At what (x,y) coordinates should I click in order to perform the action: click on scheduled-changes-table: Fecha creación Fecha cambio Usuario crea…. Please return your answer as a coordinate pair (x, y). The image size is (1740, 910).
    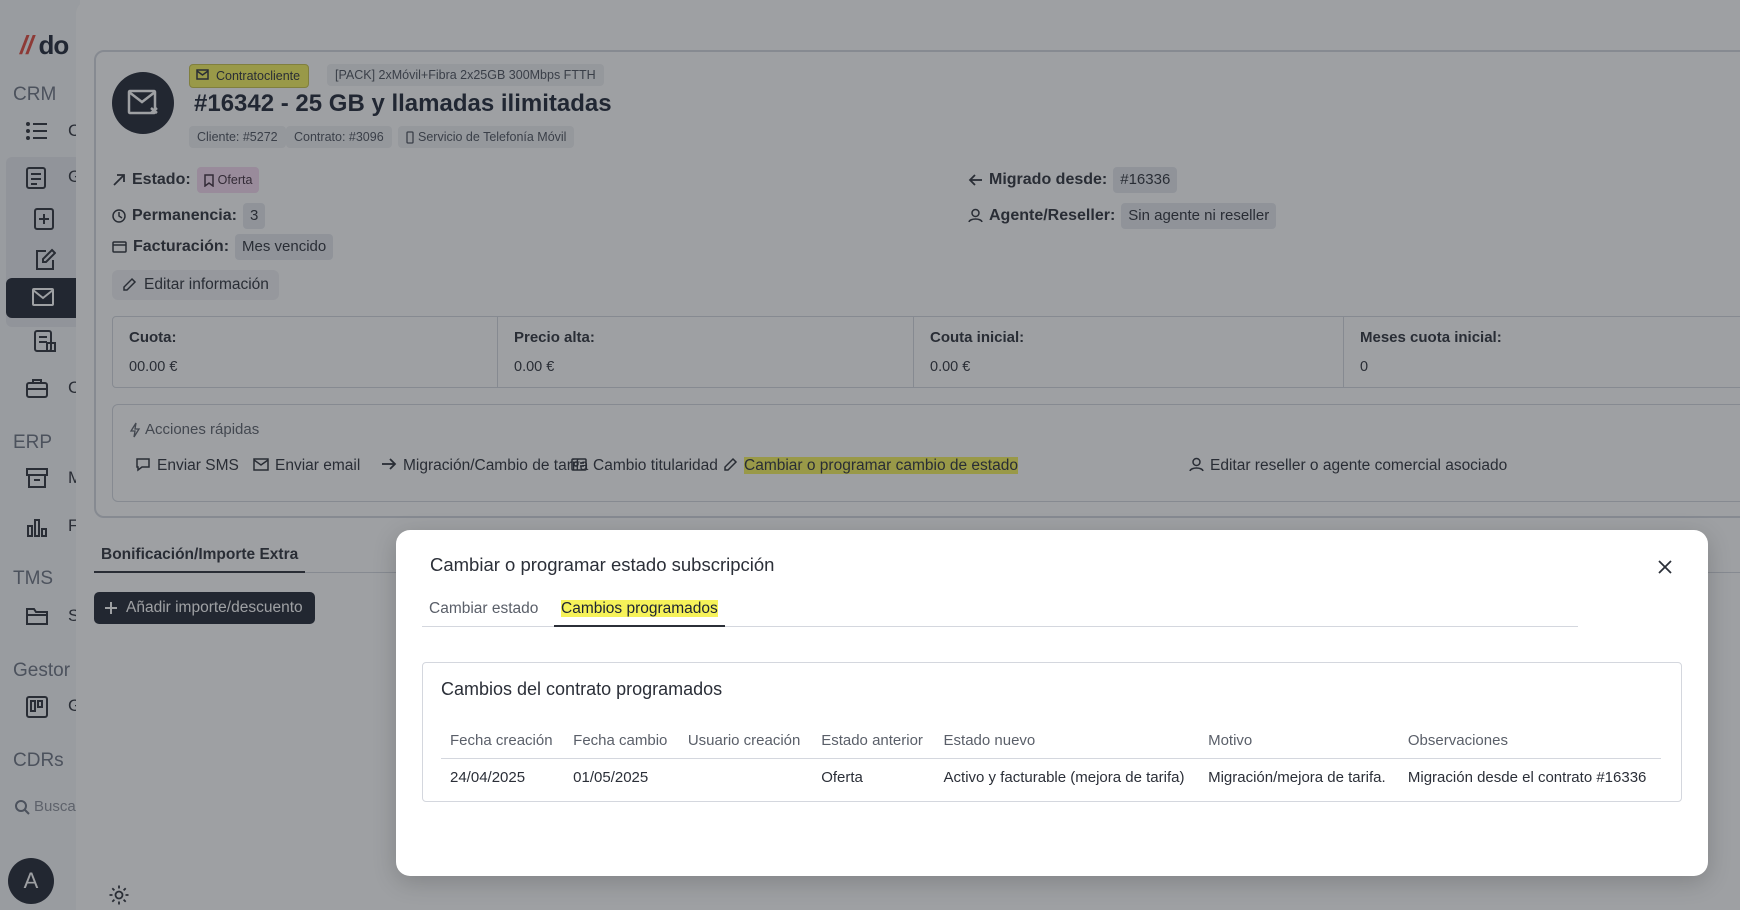
    Looking at the image, I should click on (1051, 759).